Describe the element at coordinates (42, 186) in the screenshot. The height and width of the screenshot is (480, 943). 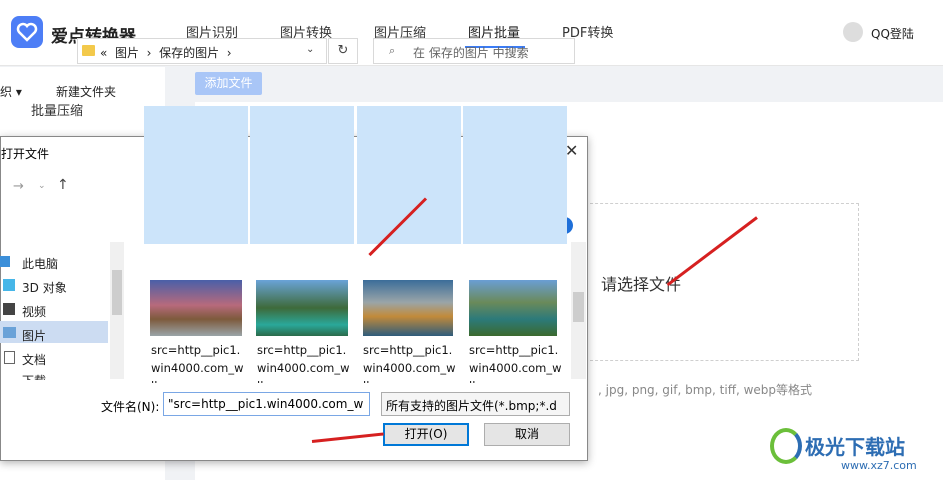
I see `chevron-down-icon: ⌄` at that location.